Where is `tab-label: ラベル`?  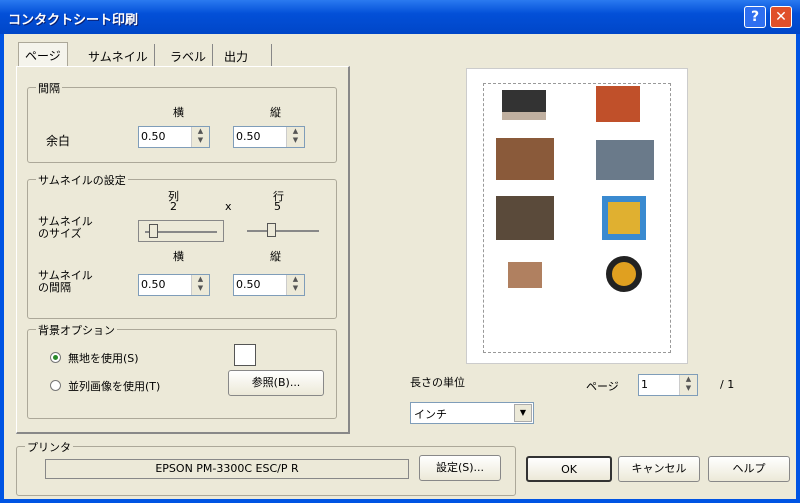
tab-label: ラベル is located at coordinates (189, 55).